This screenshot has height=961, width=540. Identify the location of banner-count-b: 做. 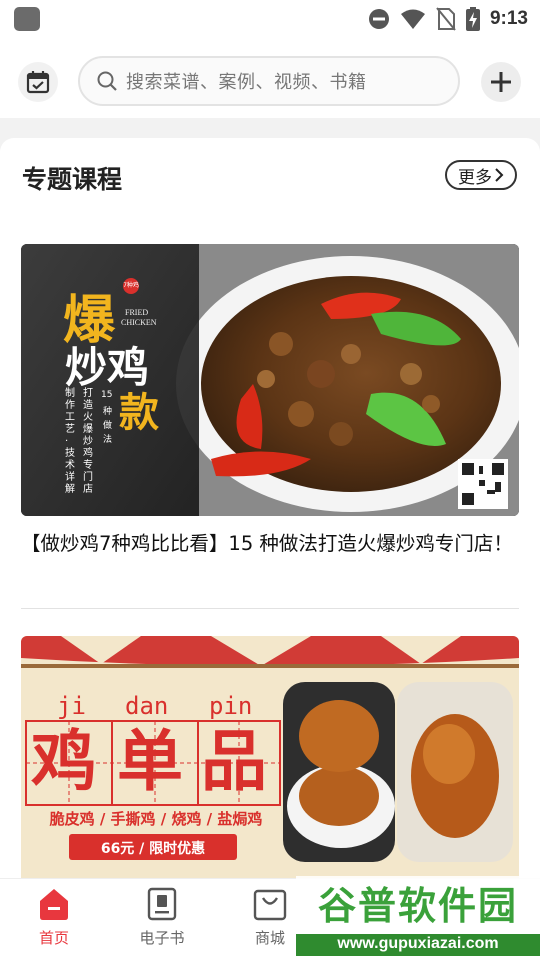
(108, 426).